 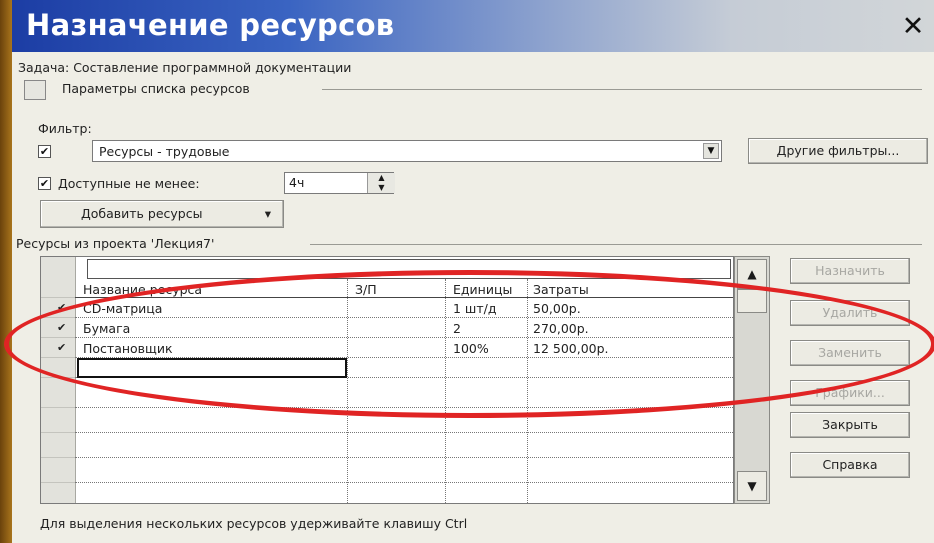 What do you see at coordinates (164, 151) in the screenshot?
I see `filter-select-value: Ресурсы - трудовые` at bounding box center [164, 151].